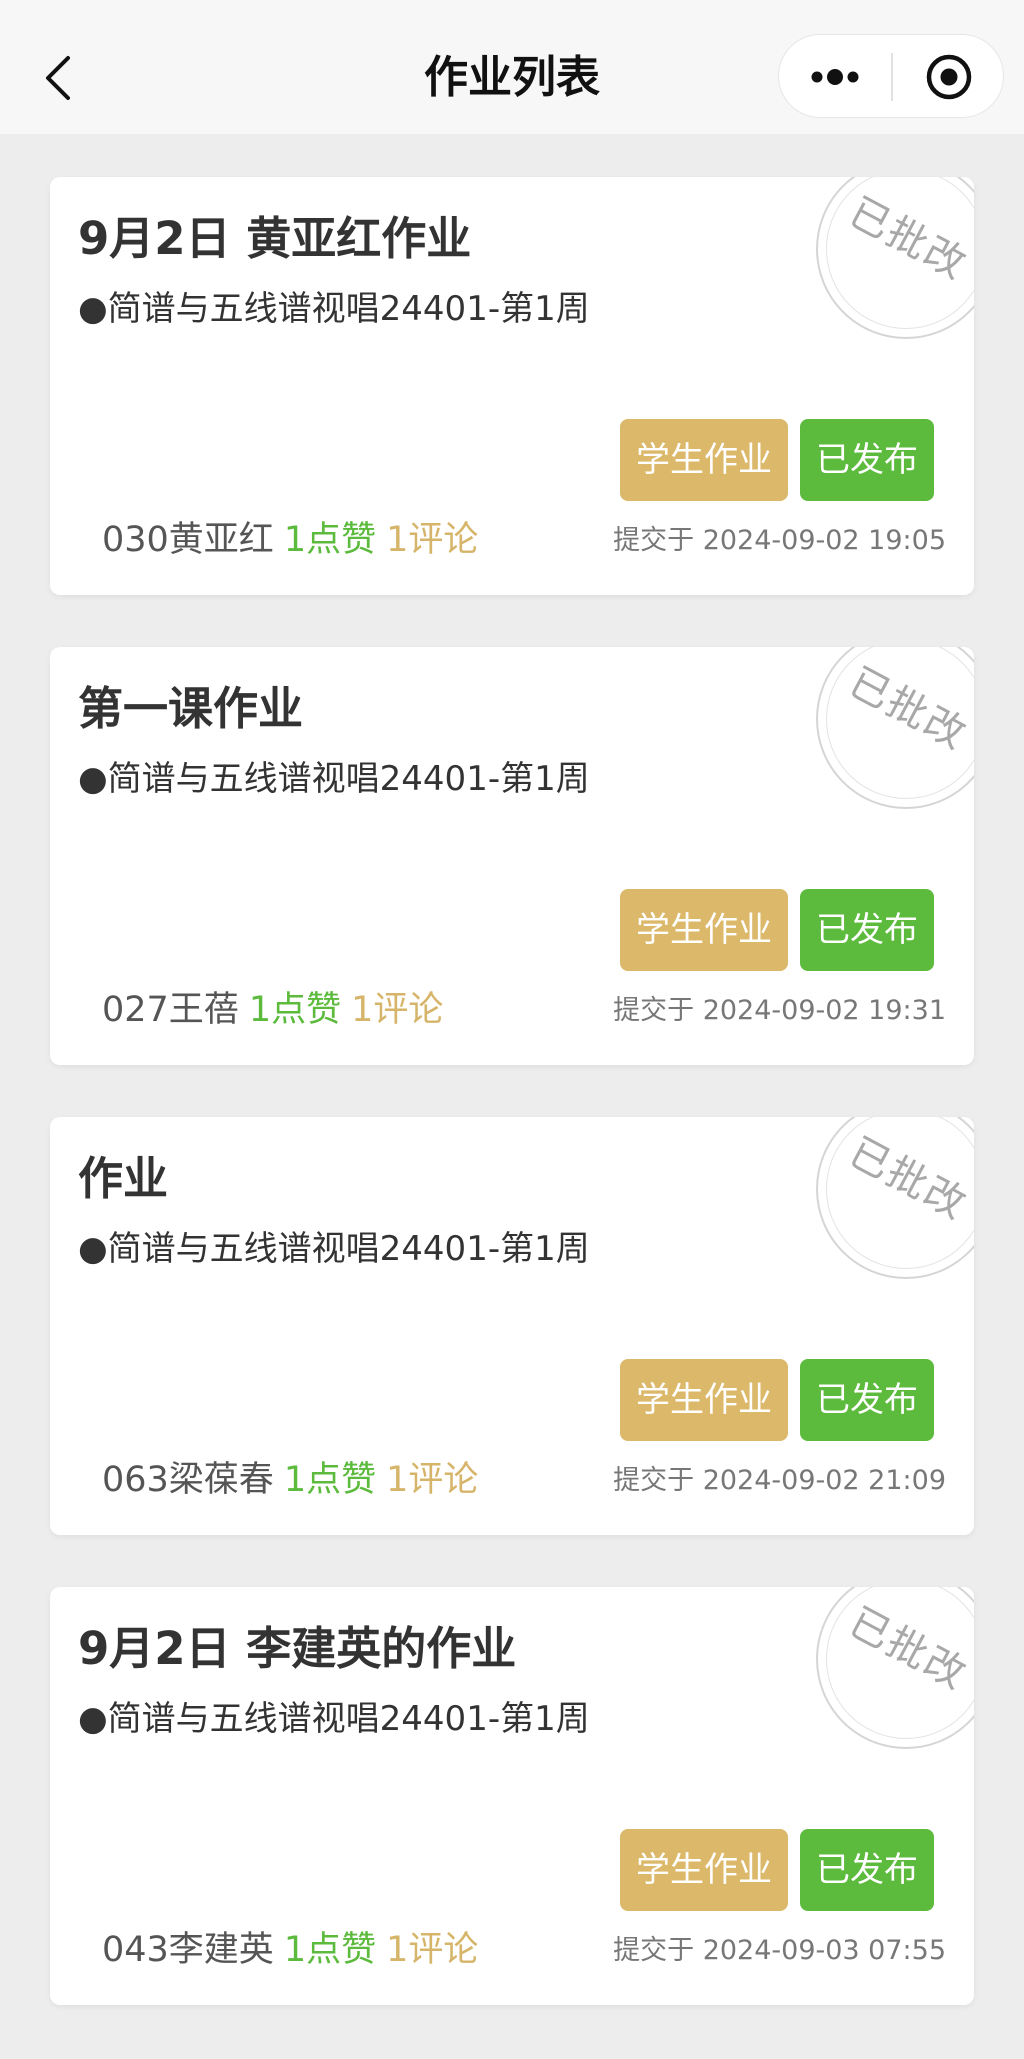 This screenshot has height=2059, width=1024. I want to click on homework-title: 9月2日 黄亚红作业, so click(275, 238).